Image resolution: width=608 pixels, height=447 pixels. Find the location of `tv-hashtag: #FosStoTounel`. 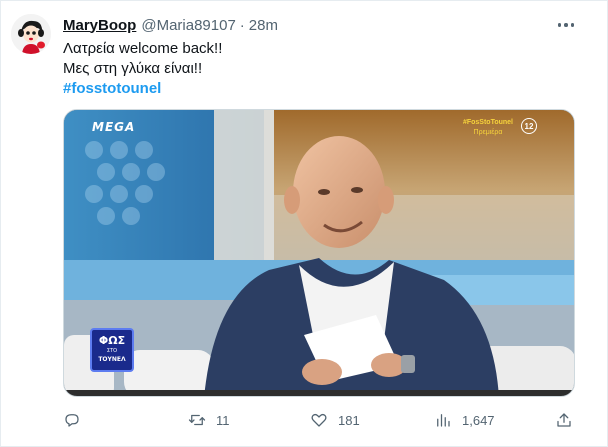

tv-hashtag: #FosStoTounel is located at coordinates (488, 122).